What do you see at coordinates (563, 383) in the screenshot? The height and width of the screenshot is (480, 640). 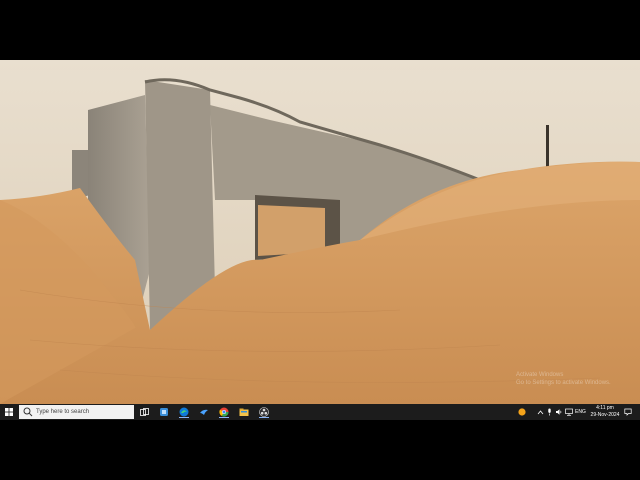 I see `watermark-subtitle: Go to Settings to activate Windows.` at bounding box center [563, 383].